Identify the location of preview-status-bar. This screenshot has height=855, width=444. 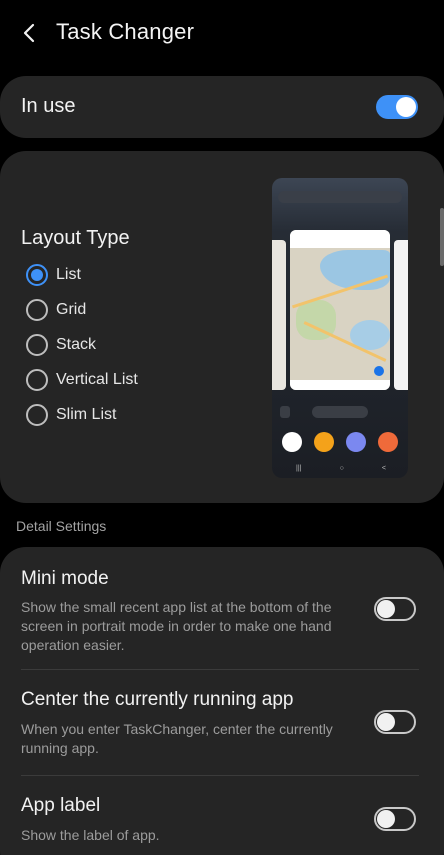
(340, 183).